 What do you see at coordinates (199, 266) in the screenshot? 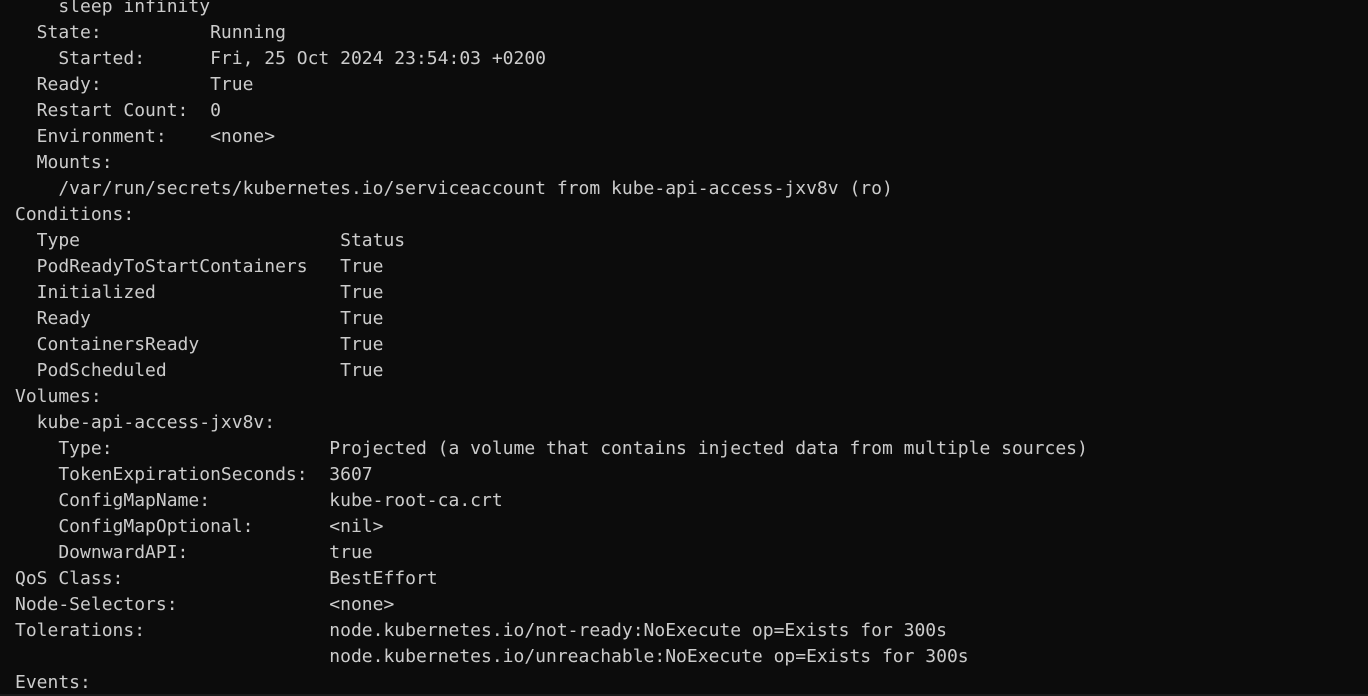
I see `output-line: PodReadyToStartContainers True` at bounding box center [199, 266].